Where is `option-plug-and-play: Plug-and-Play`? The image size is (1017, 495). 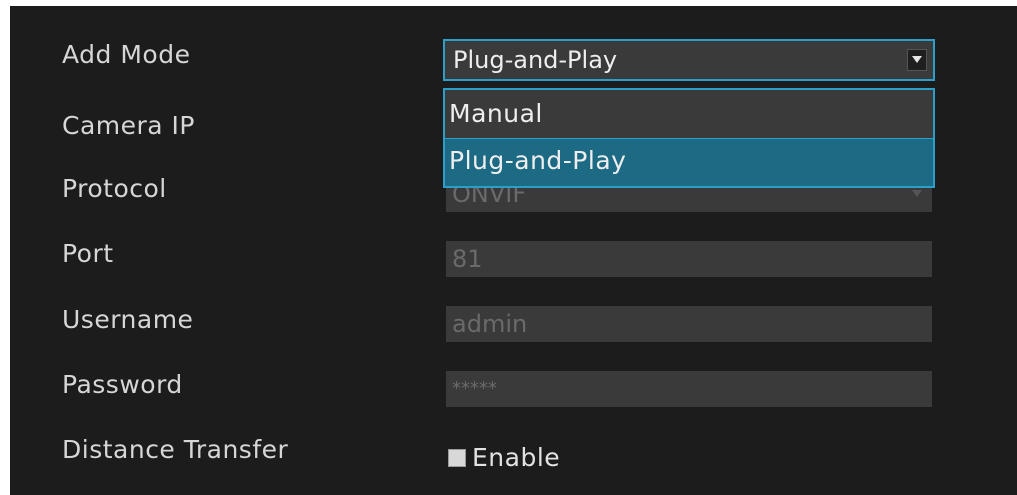 option-plug-and-play: Plug-and-Play is located at coordinates (689, 162).